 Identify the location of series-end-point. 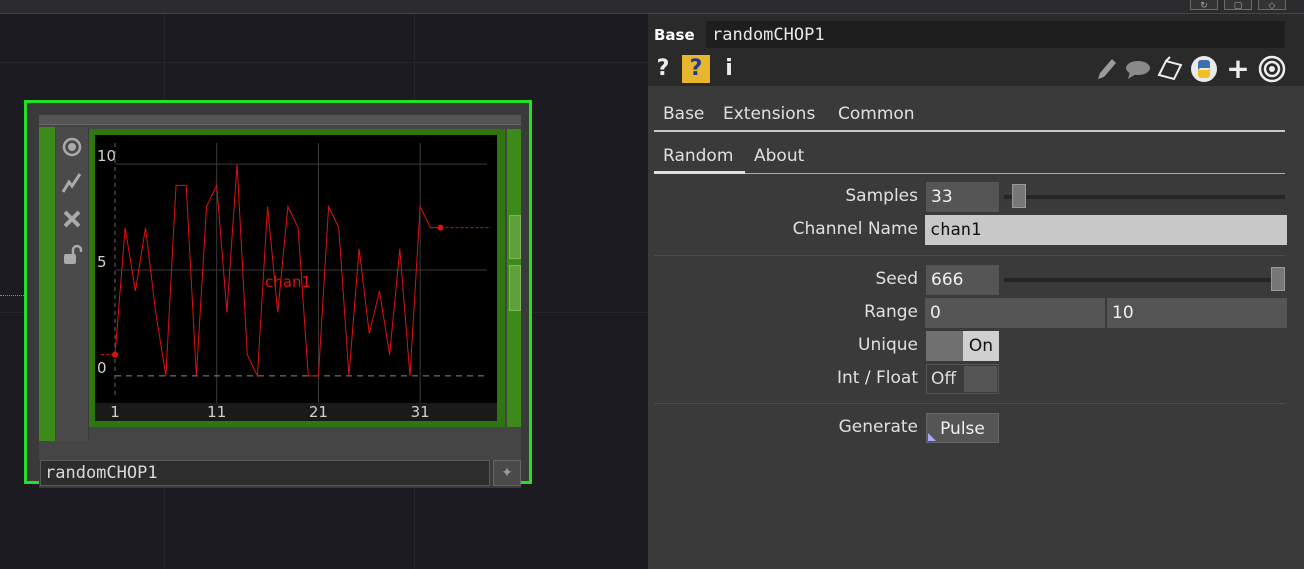
(440, 227).